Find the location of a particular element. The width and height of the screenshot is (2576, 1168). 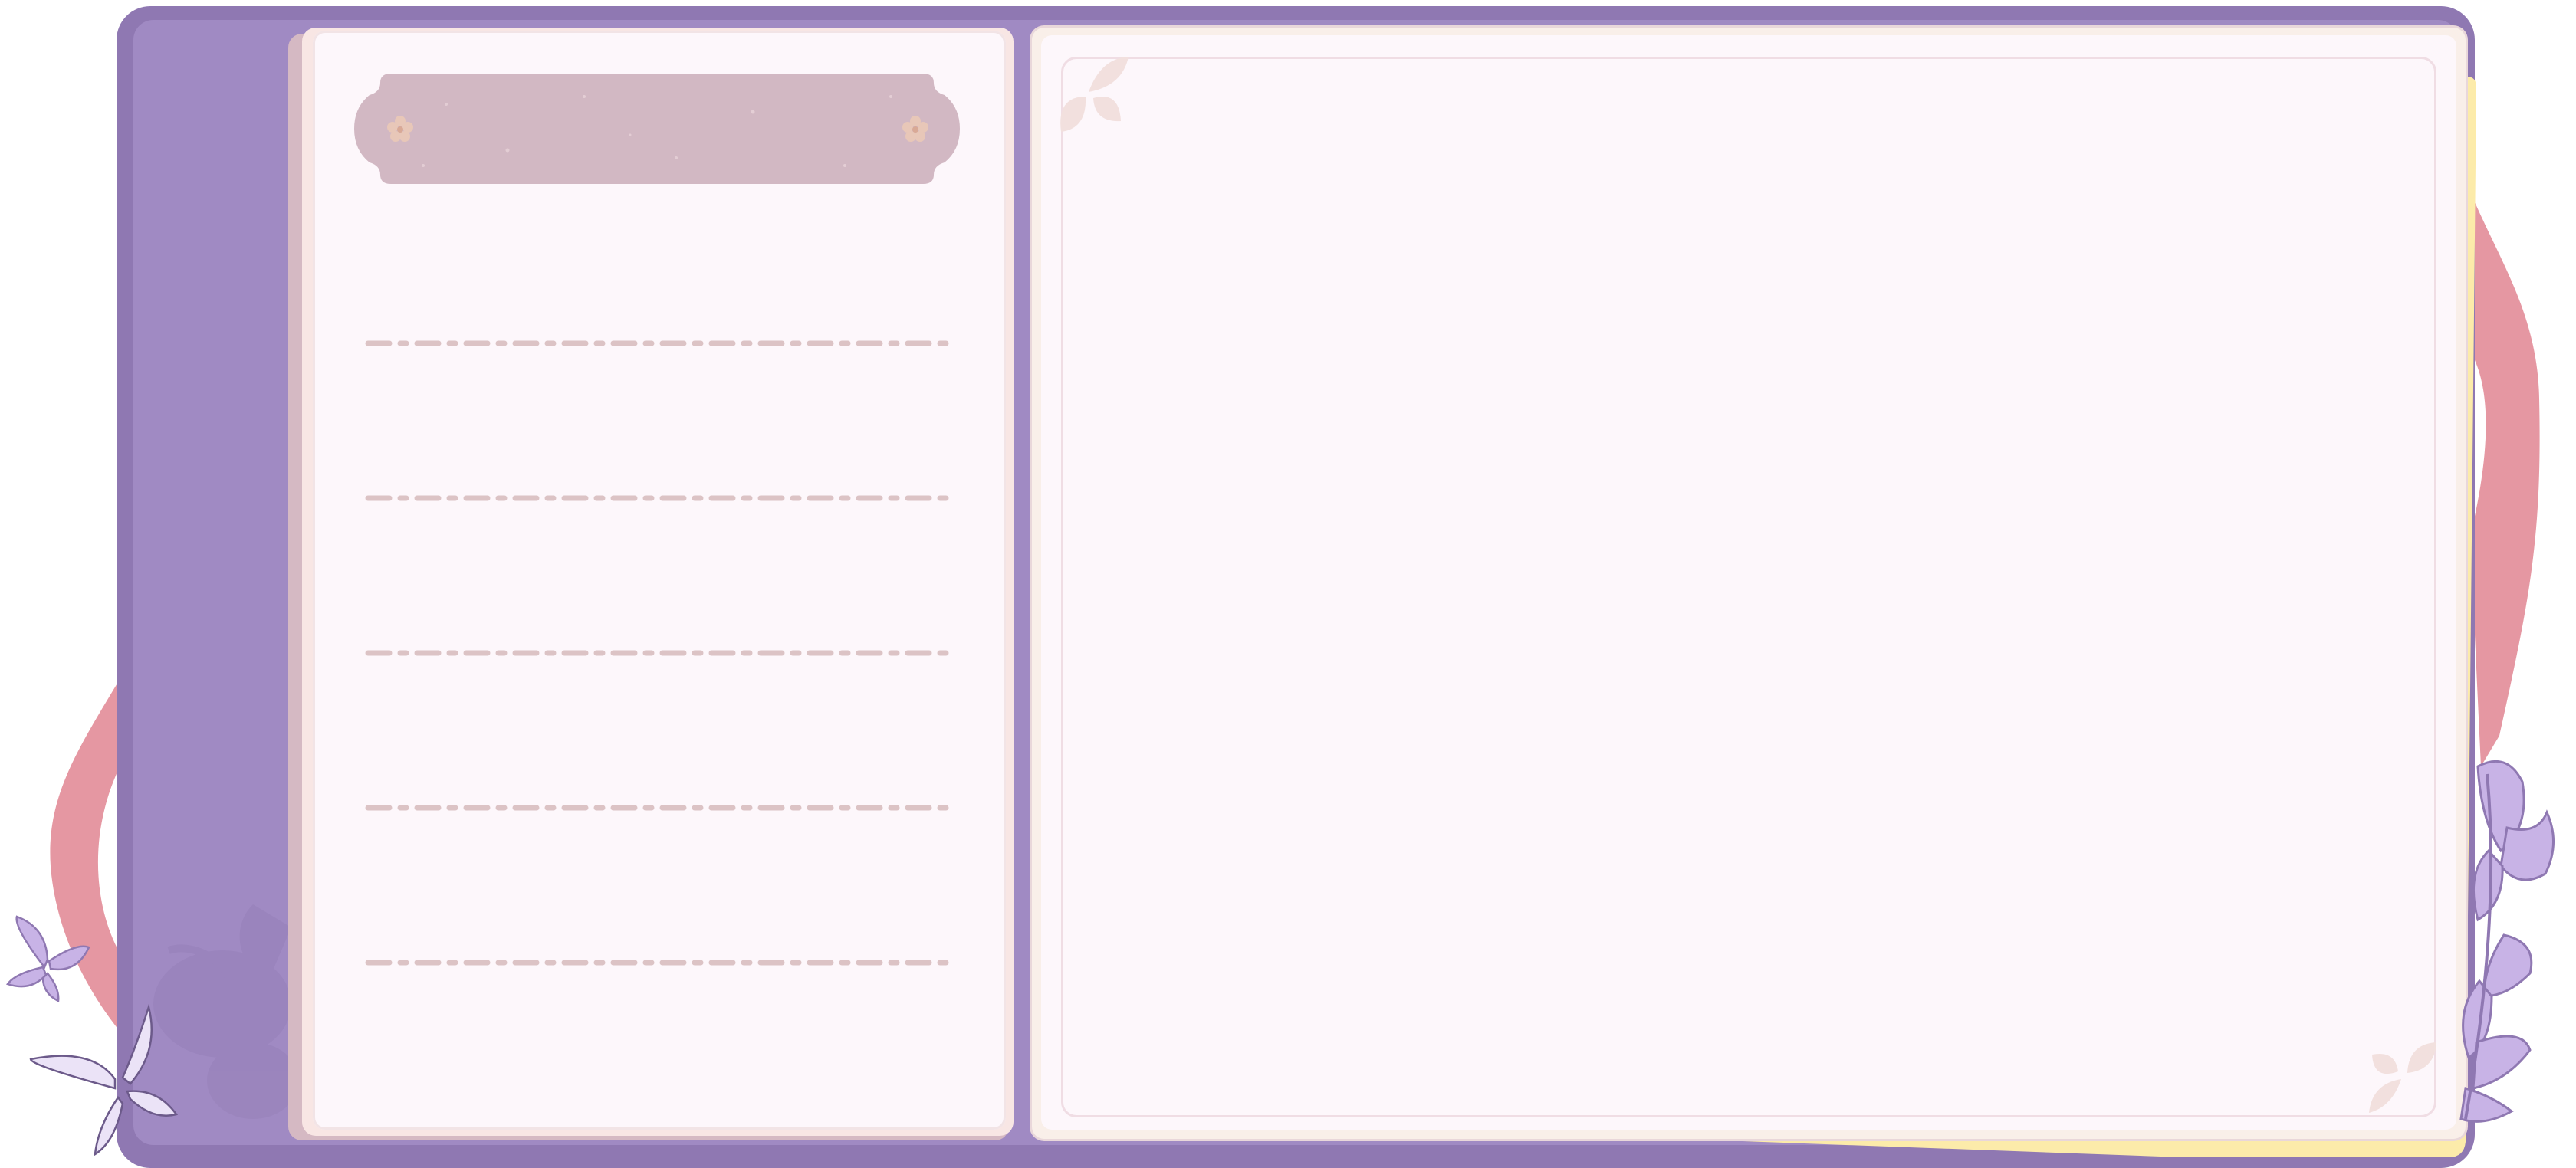

butterfly-small is located at coordinates (48, 958).